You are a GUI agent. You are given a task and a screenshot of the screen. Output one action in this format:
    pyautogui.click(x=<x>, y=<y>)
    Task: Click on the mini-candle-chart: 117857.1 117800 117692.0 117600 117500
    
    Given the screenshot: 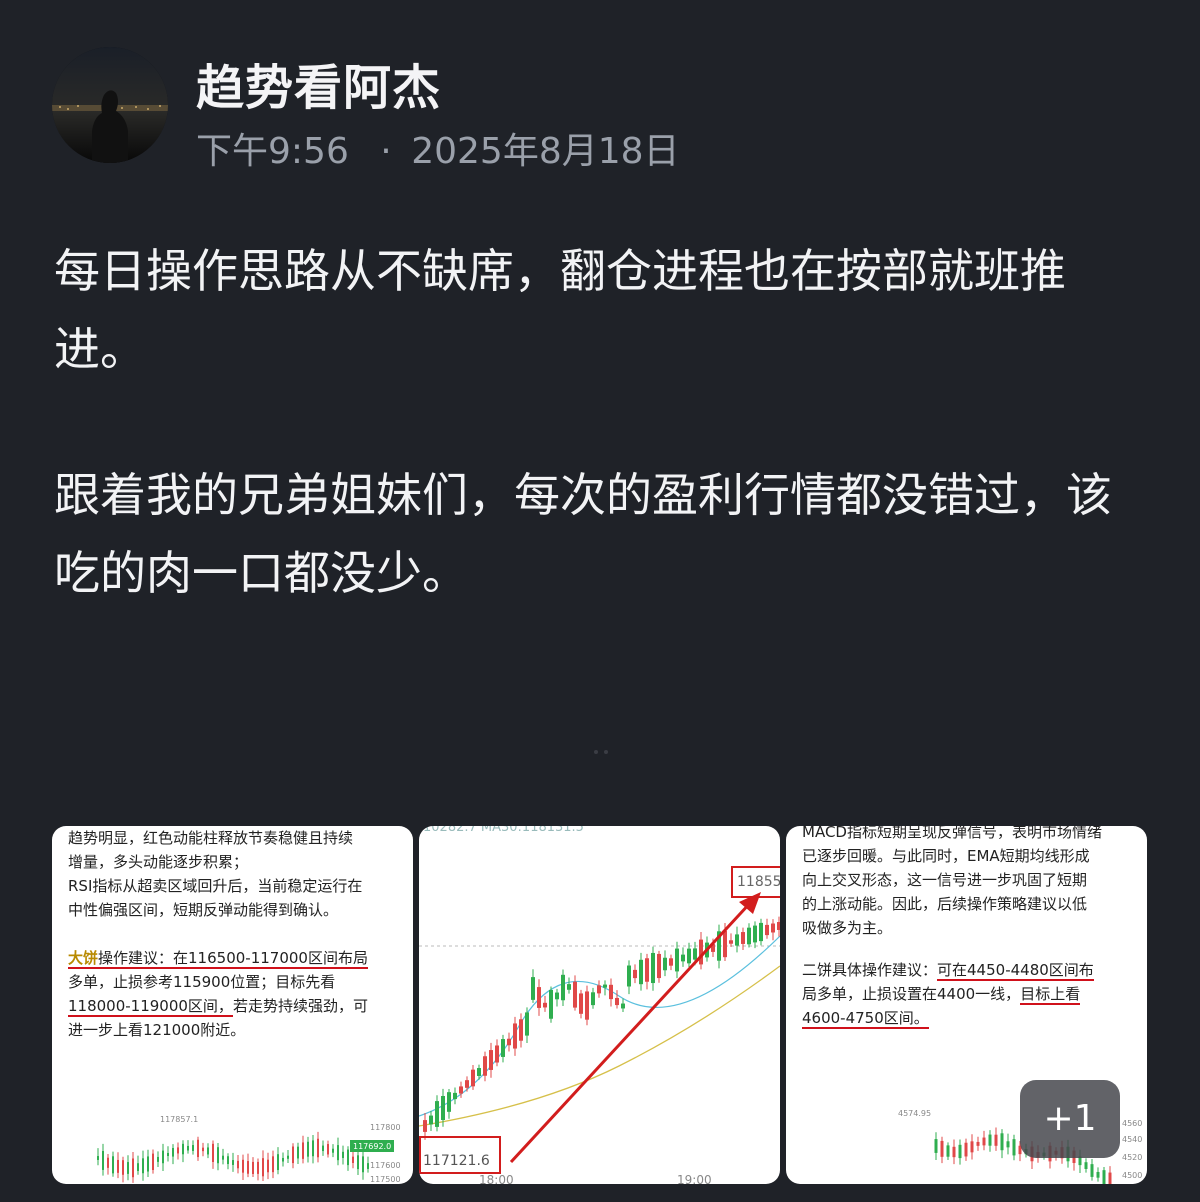 What is the action you would take?
    pyautogui.click(x=249, y=1149)
    